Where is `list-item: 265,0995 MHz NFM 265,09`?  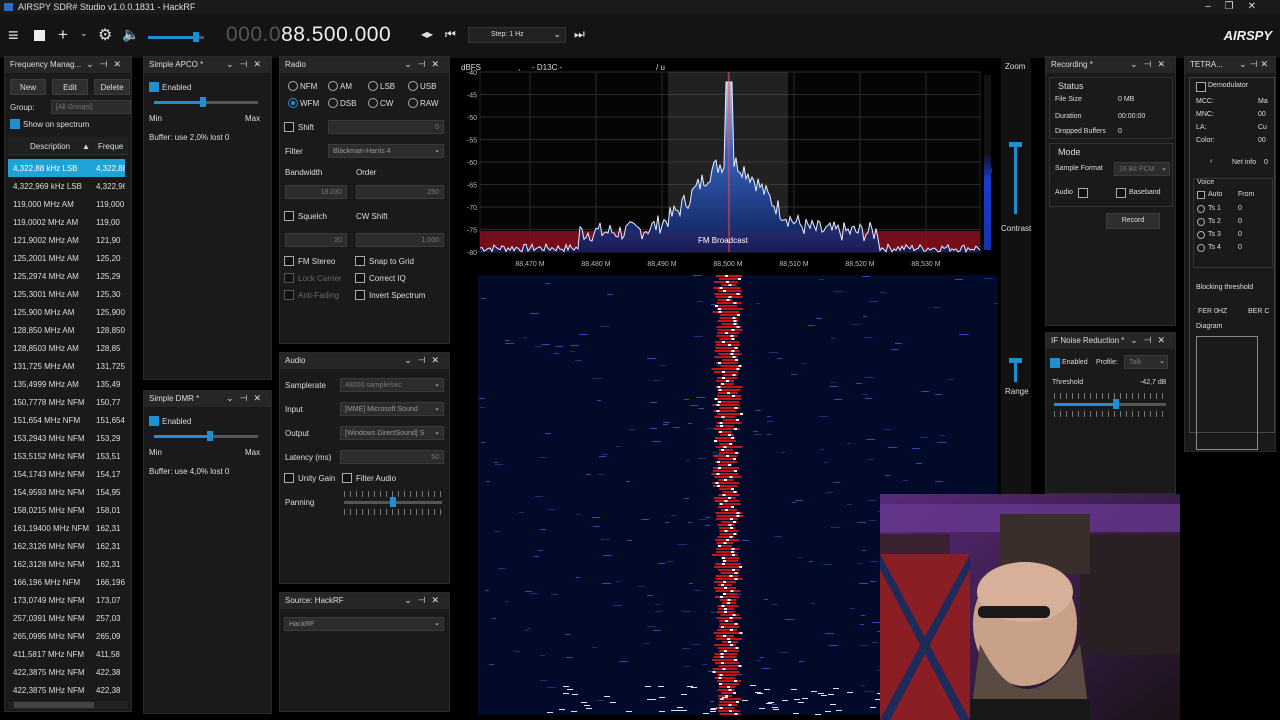
list-item: 265,0995 MHz NFM 265,09 is located at coordinates (66, 636).